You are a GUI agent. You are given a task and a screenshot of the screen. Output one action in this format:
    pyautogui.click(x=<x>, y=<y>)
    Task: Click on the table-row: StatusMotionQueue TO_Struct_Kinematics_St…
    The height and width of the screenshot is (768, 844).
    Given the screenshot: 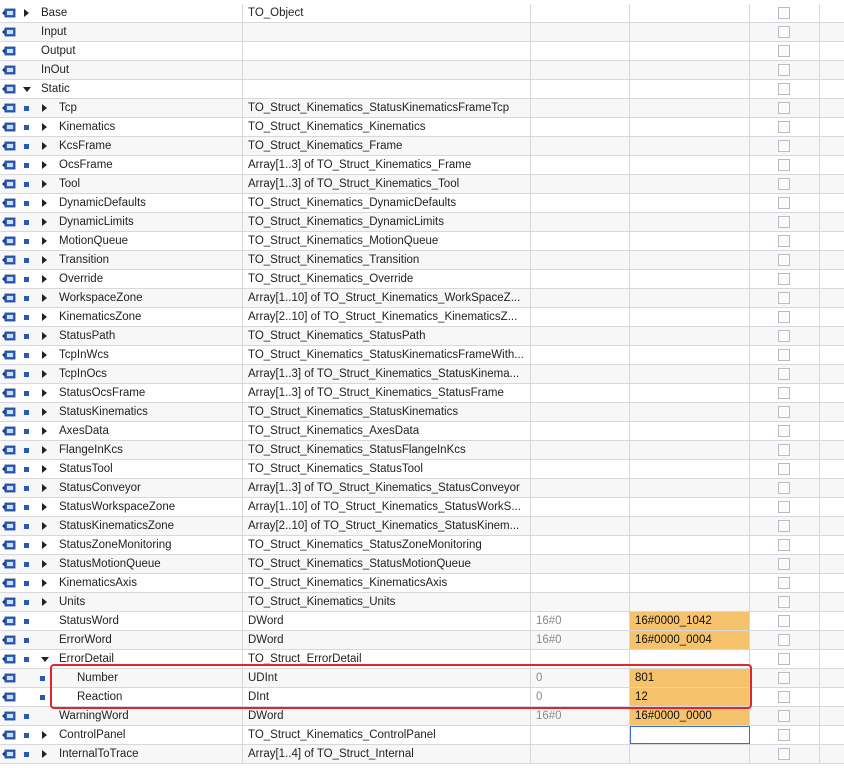 What is the action you would take?
    pyautogui.click(x=422, y=564)
    